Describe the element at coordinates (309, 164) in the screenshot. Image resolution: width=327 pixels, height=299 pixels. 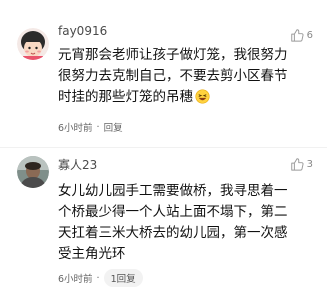
I see `like-count: 3` at that location.